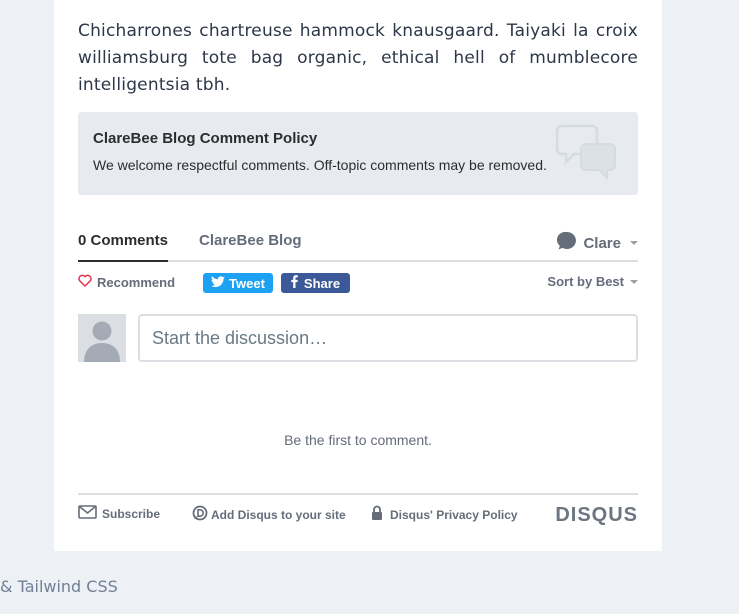 The height and width of the screenshot is (614, 739). I want to click on privacy-link: Disqus' Privacy Policy, so click(444, 514).